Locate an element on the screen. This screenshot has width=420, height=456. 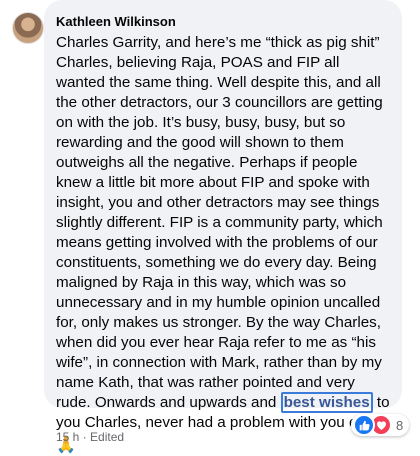
highlighted-text: best wishes is located at coordinates (326, 402).